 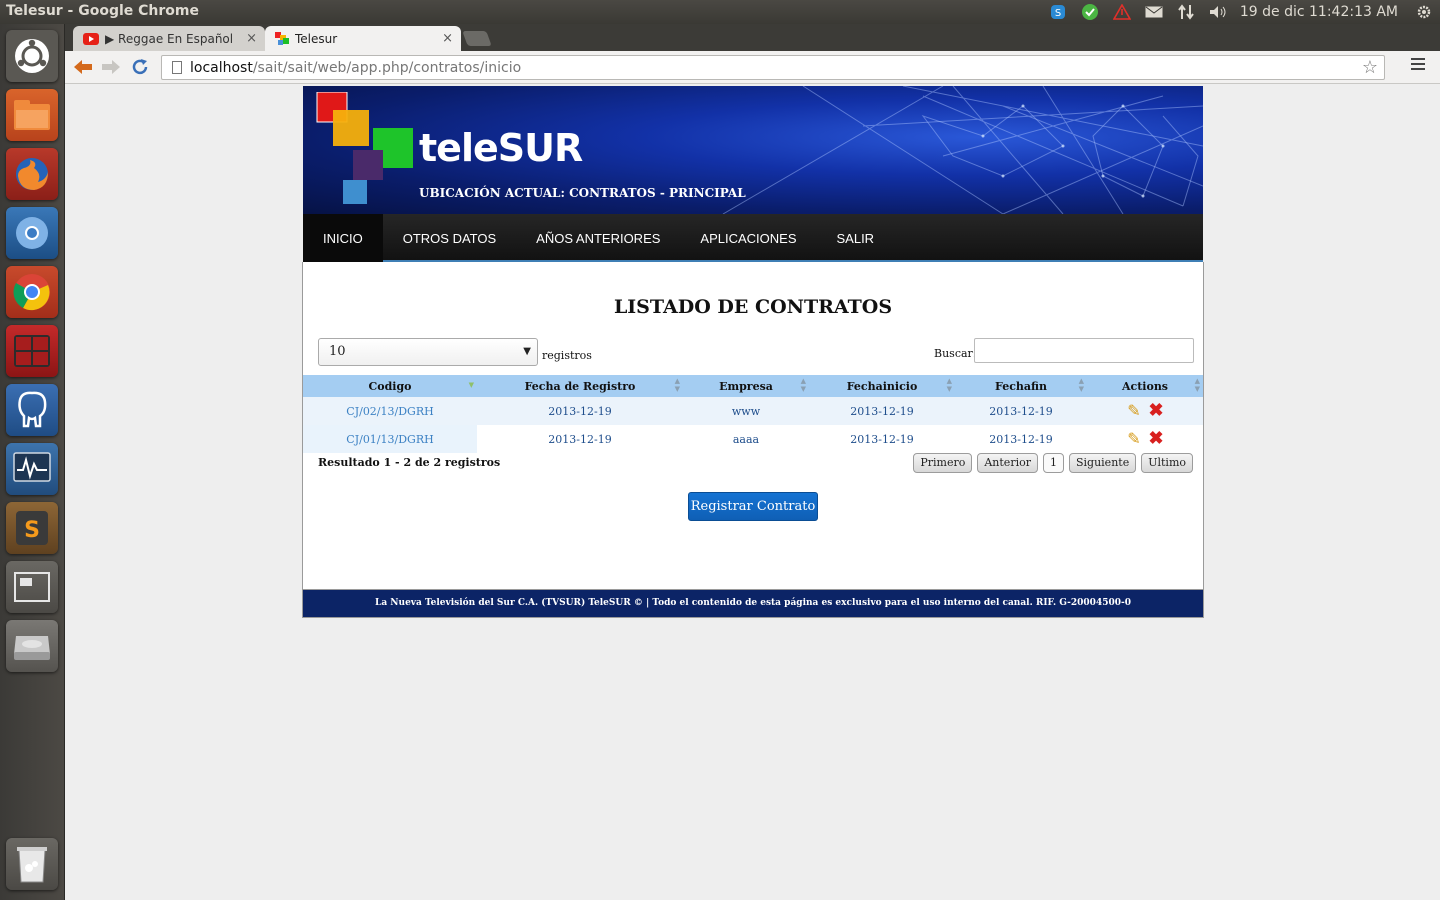 I want to click on tab-label: Telesur, so click(x=316, y=39).